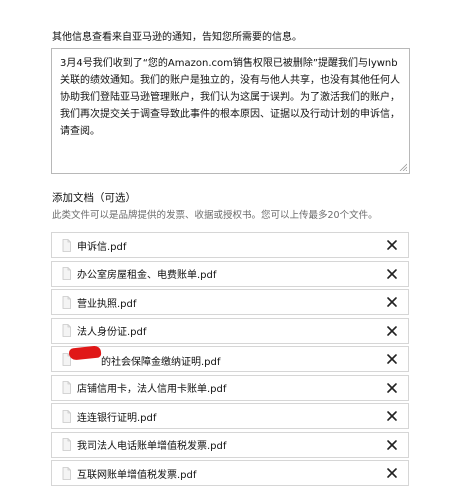 This screenshot has height=494, width=473. What do you see at coordinates (230, 273) in the screenshot?
I see `file-row: 办公室房屋租金、电费账单.pdf` at bounding box center [230, 273].